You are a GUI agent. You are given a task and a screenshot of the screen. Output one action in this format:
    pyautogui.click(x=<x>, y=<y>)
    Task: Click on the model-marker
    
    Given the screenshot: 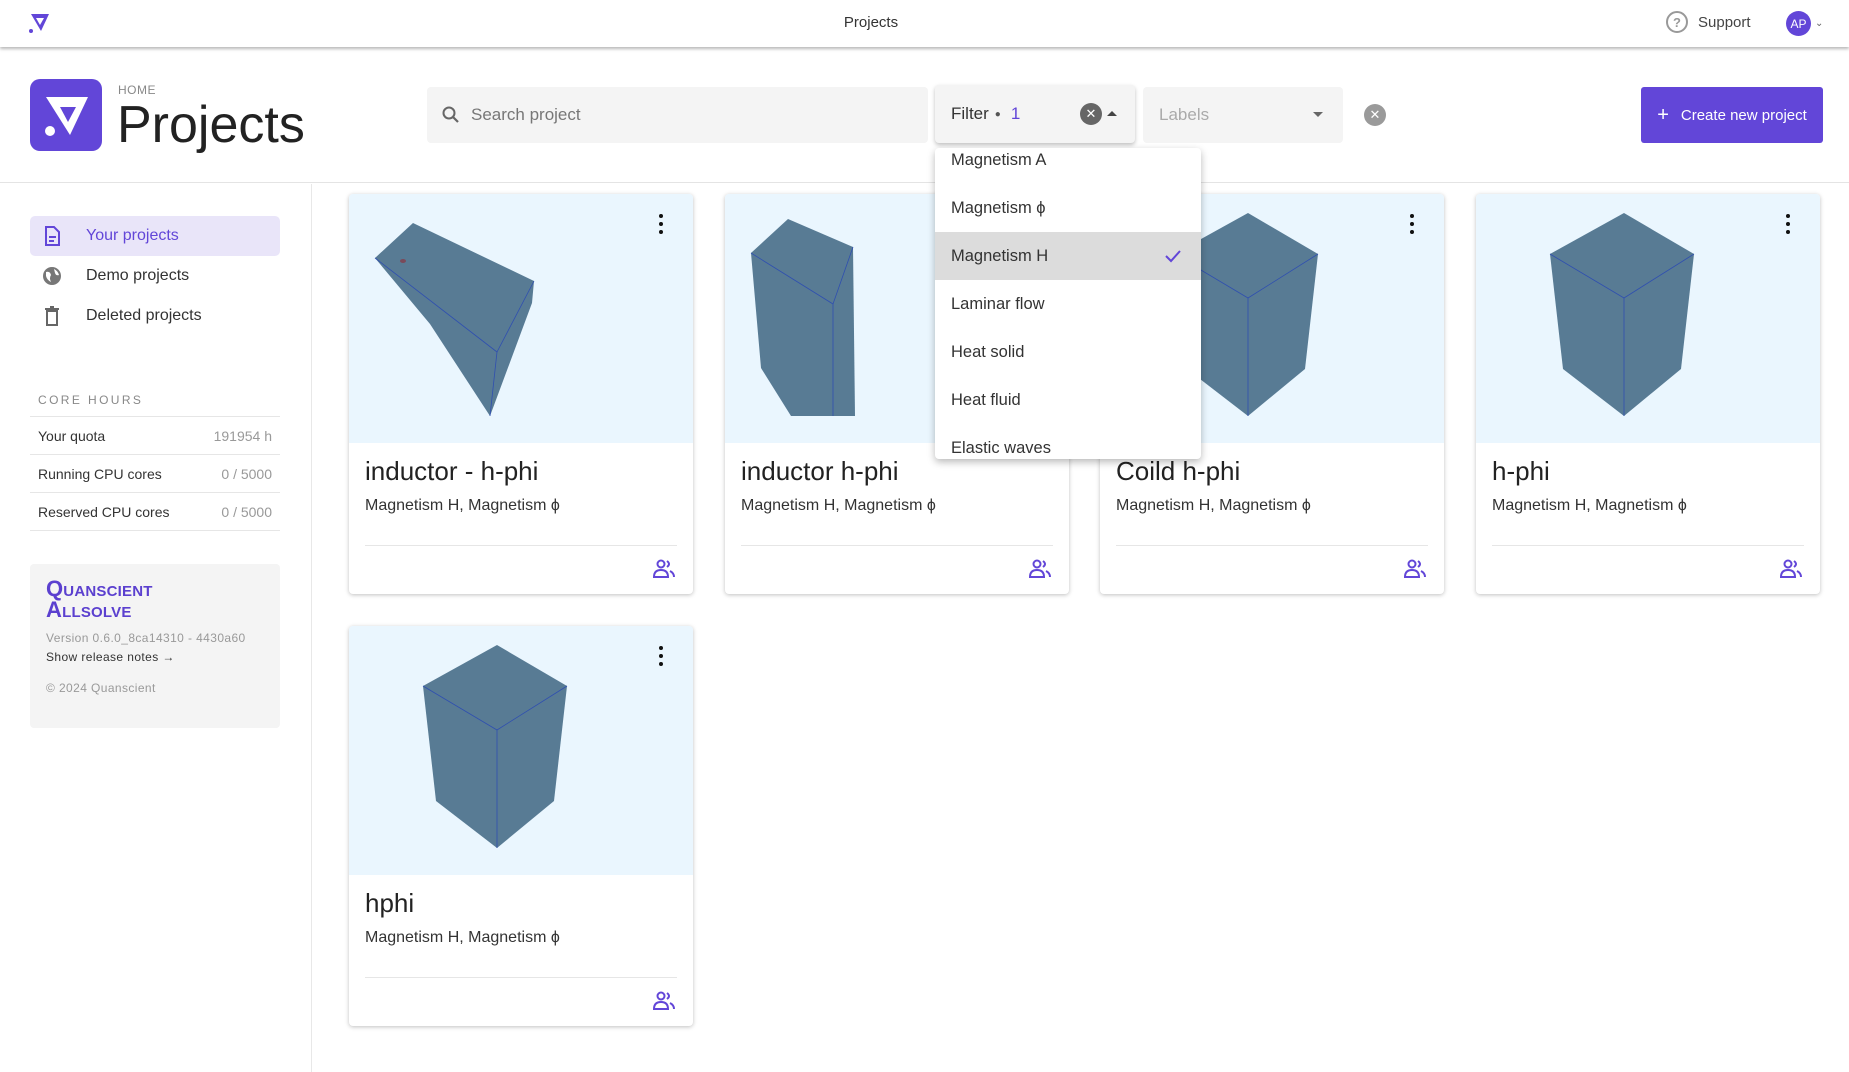 What is the action you would take?
    pyautogui.click(x=403, y=261)
    